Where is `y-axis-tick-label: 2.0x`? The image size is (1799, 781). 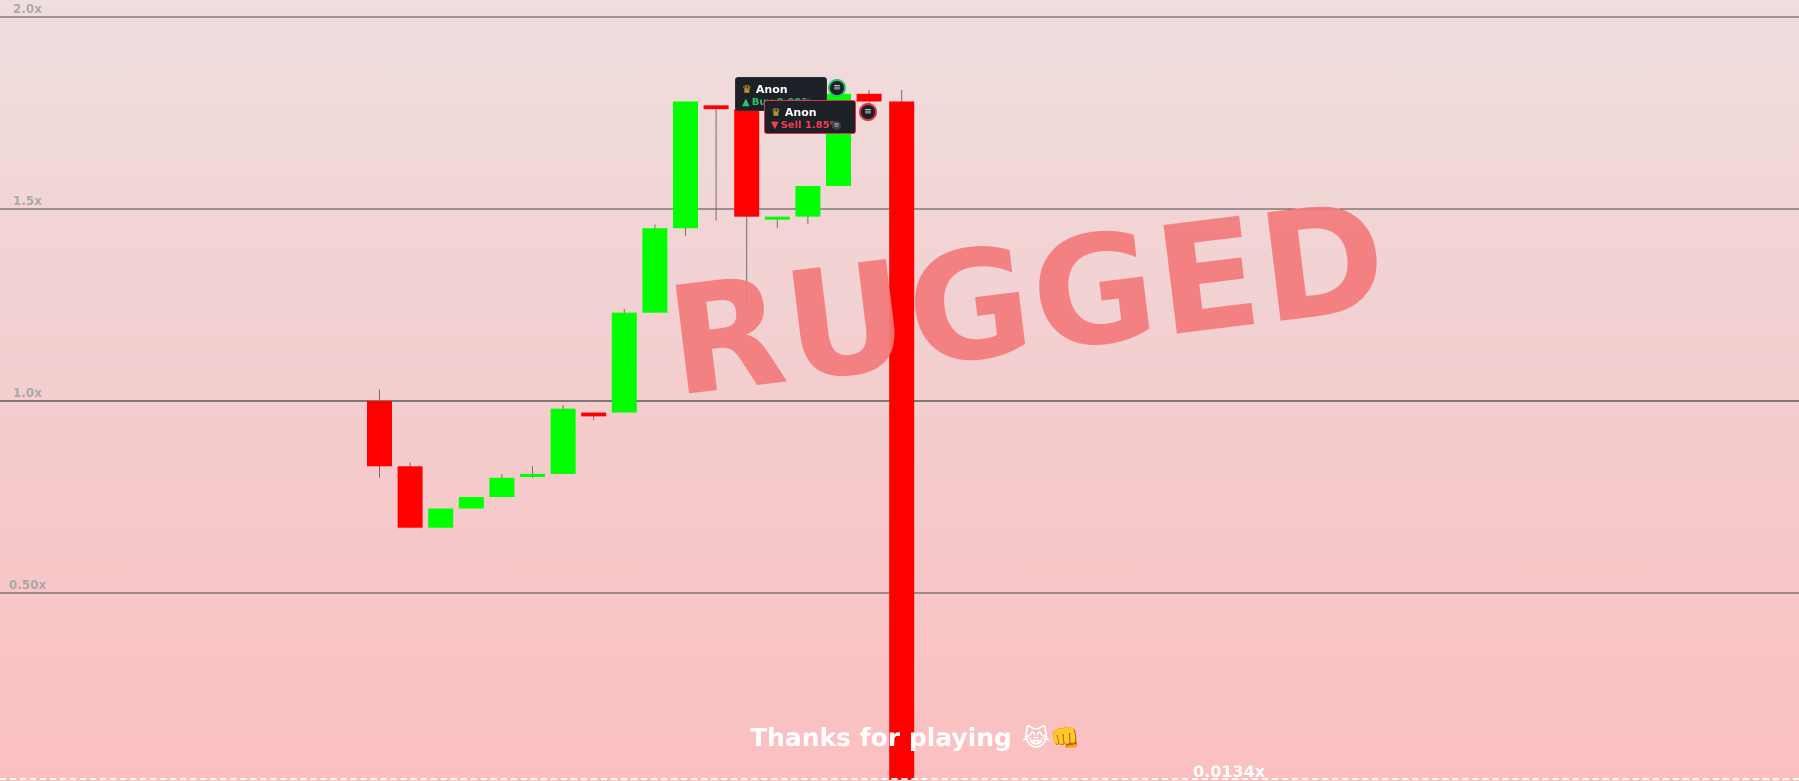 y-axis-tick-label: 2.0x is located at coordinates (27, 9).